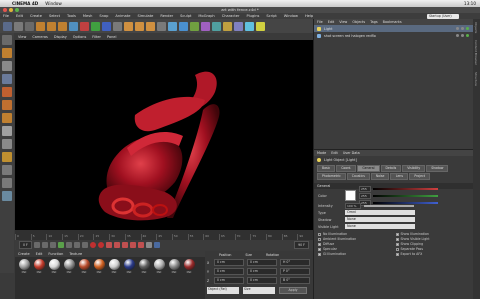 The height and width of the screenshot is (299, 480). Describe the element at coordinates (7, 183) in the screenshot. I see `planar-workplane-icon` at that location.